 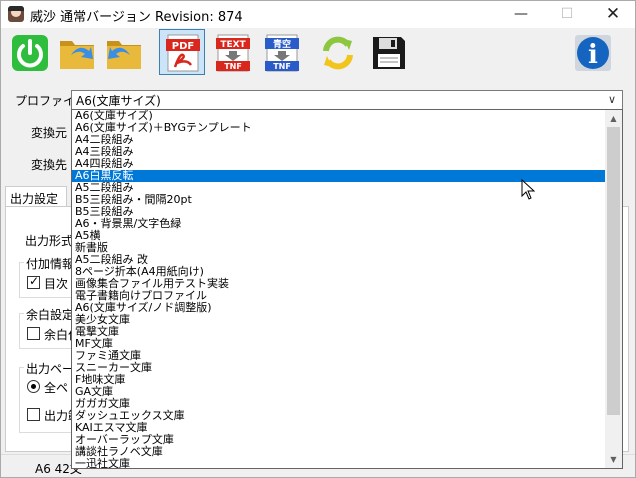 What do you see at coordinates (338, 320) in the screenshot?
I see `profile-option: 美少女文庫` at bounding box center [338, 320].